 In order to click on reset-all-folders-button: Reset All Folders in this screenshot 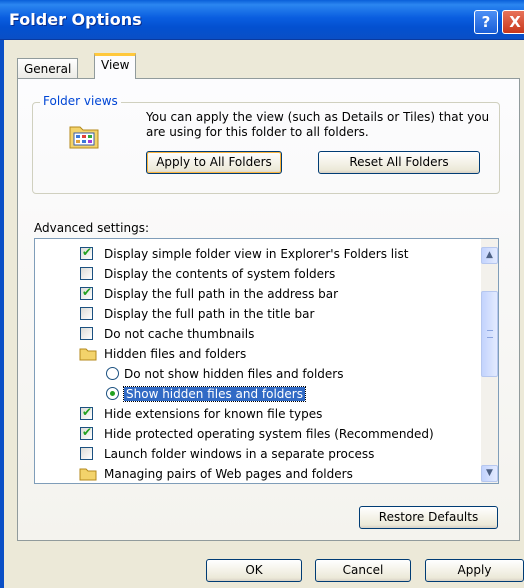, I will do `click(399, 162)`.